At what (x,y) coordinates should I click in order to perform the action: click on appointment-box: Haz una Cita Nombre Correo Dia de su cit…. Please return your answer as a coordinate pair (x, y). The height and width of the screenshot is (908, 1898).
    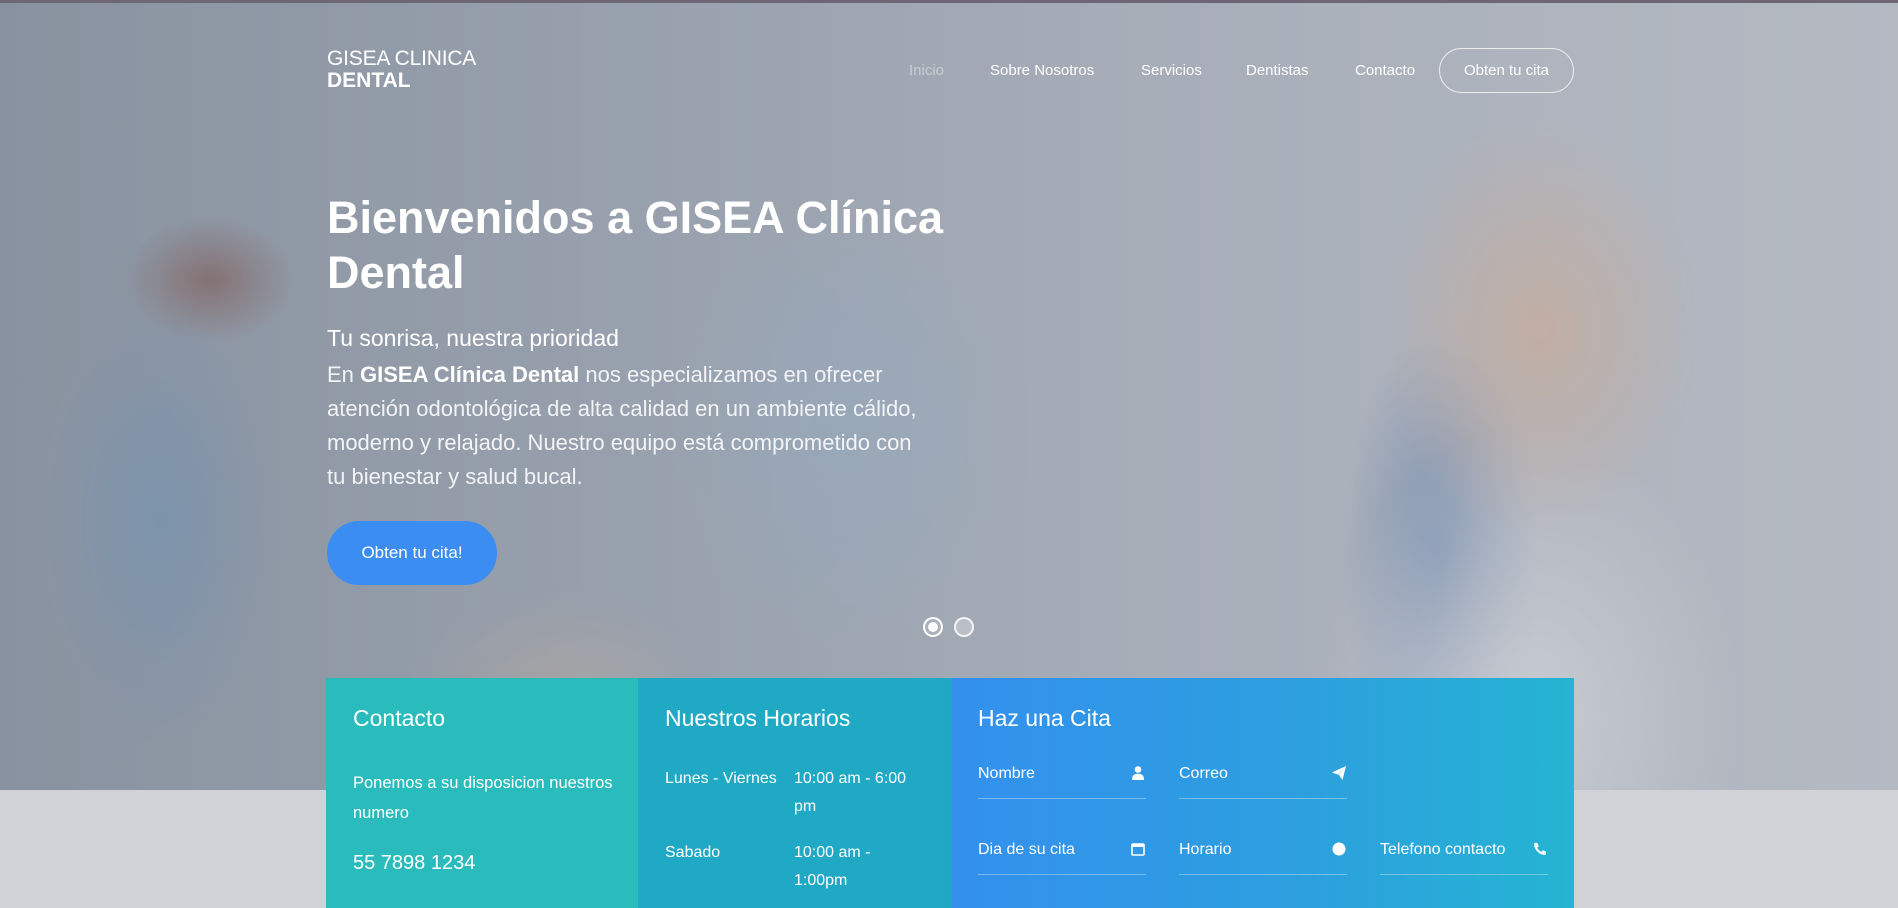
    Looking at the image, I should click on (1262, 793).